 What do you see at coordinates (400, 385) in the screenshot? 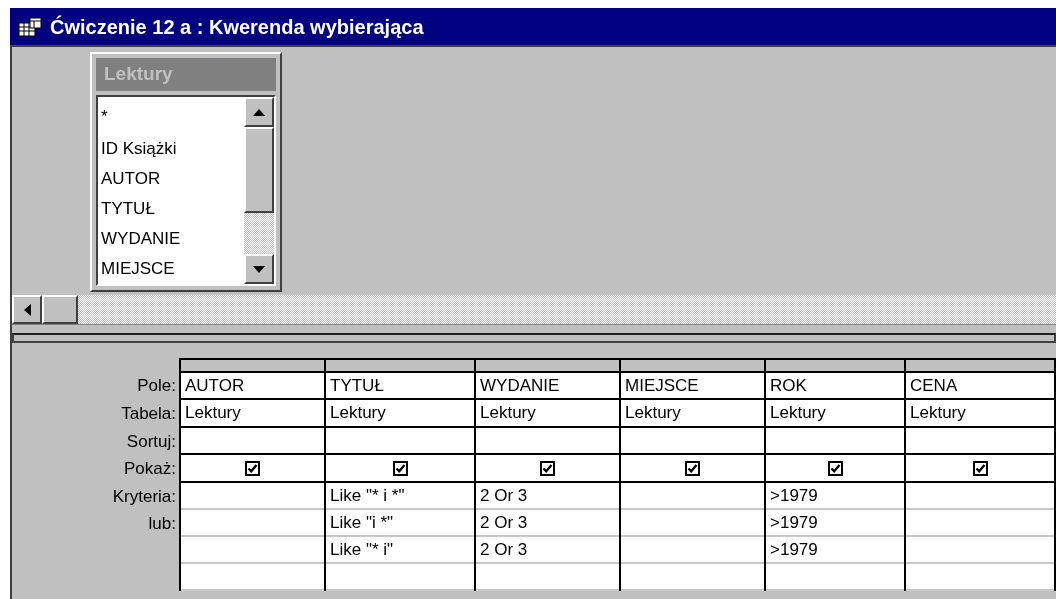
I see `grid-cell: TYTUŁ` at bounding box center [400, 385].